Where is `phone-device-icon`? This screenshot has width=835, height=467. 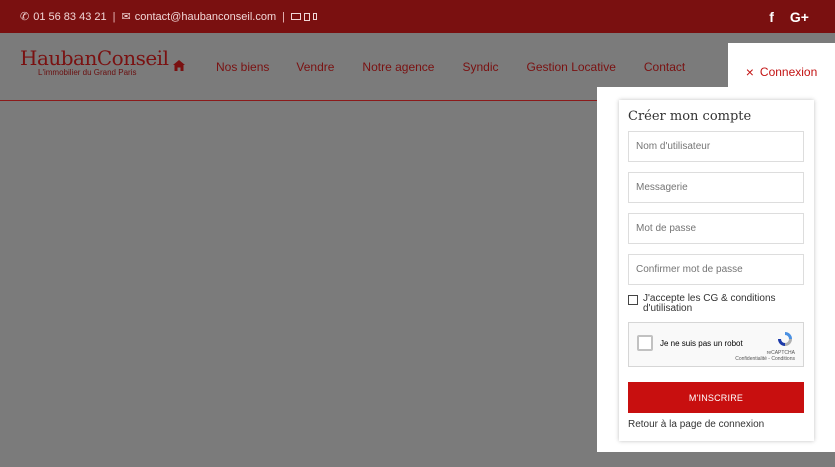
phone-device-icon is located at coordinates (314, 16).